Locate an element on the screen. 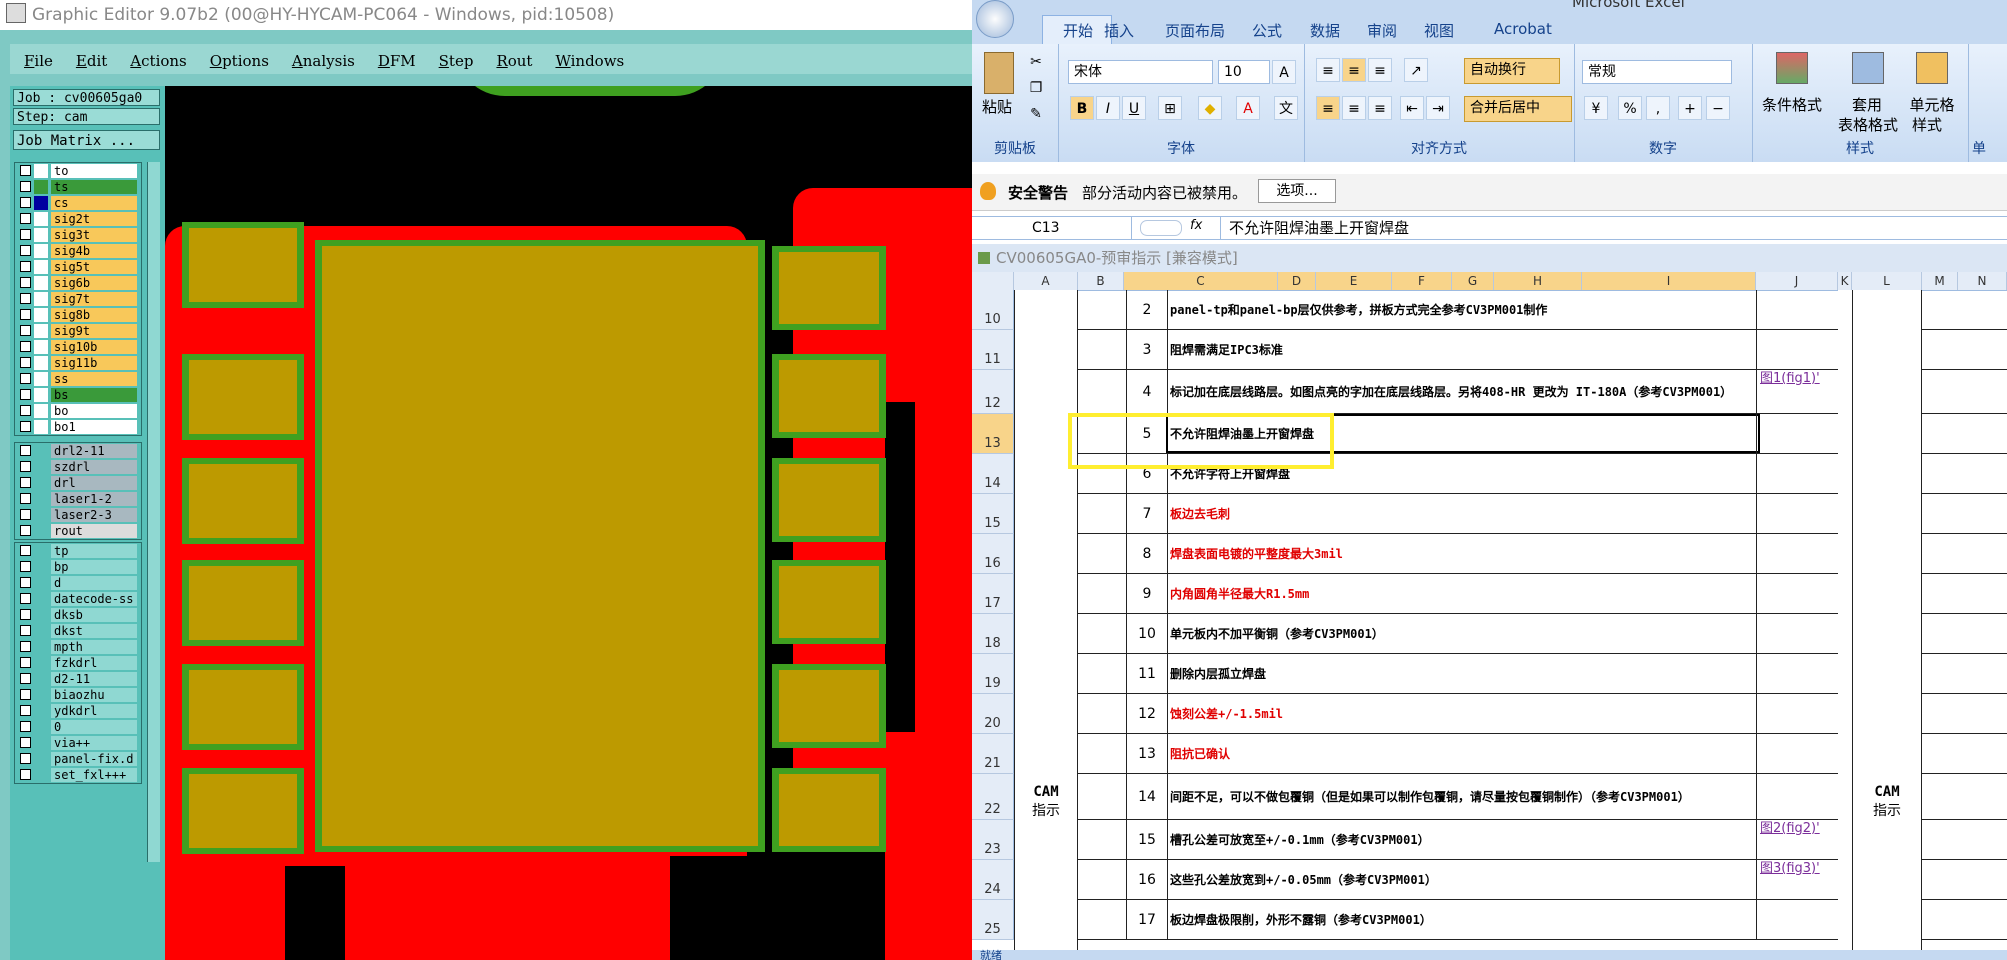  cut-icon: ✂ is located at coordinates (1036, 62).